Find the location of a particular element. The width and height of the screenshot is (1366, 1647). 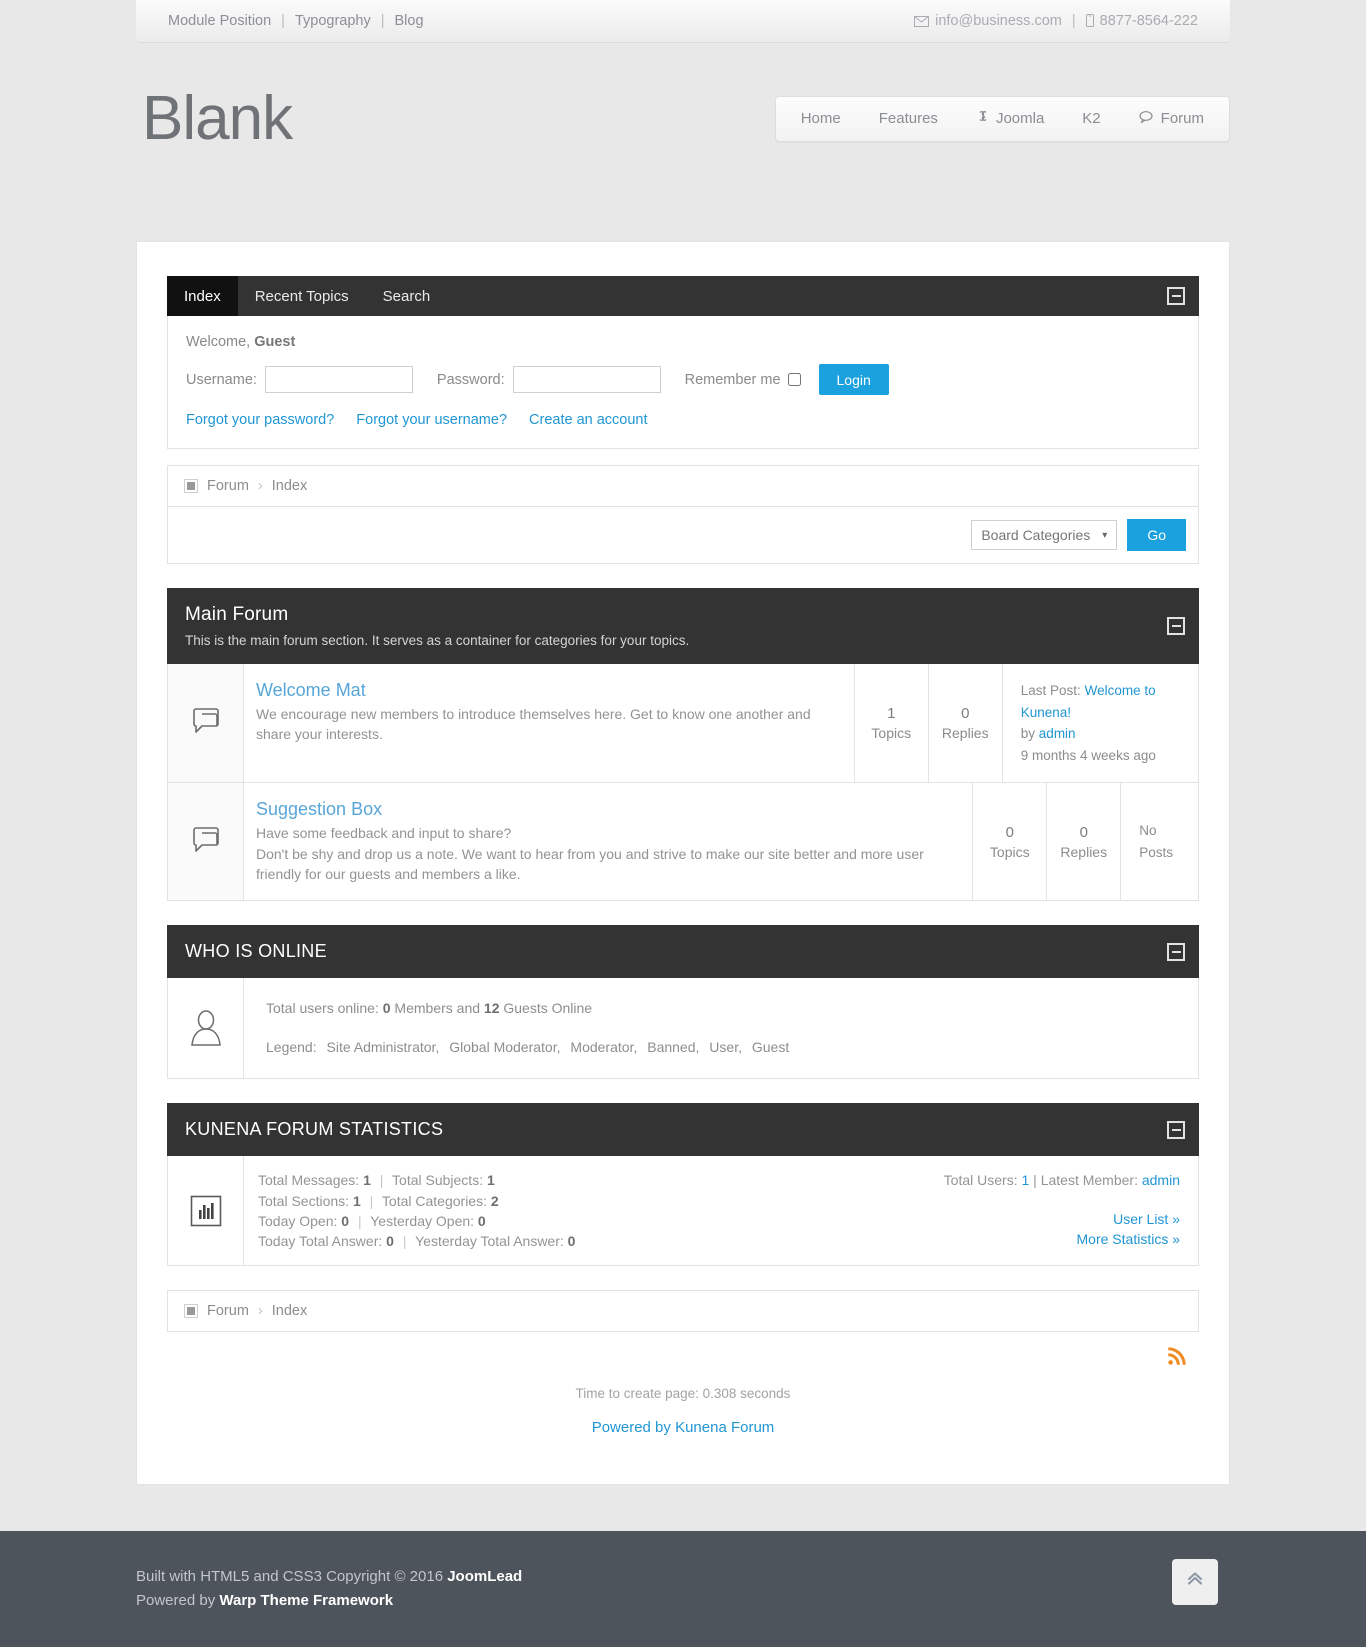

forum-category-icon is located at coordinates (206, 842).